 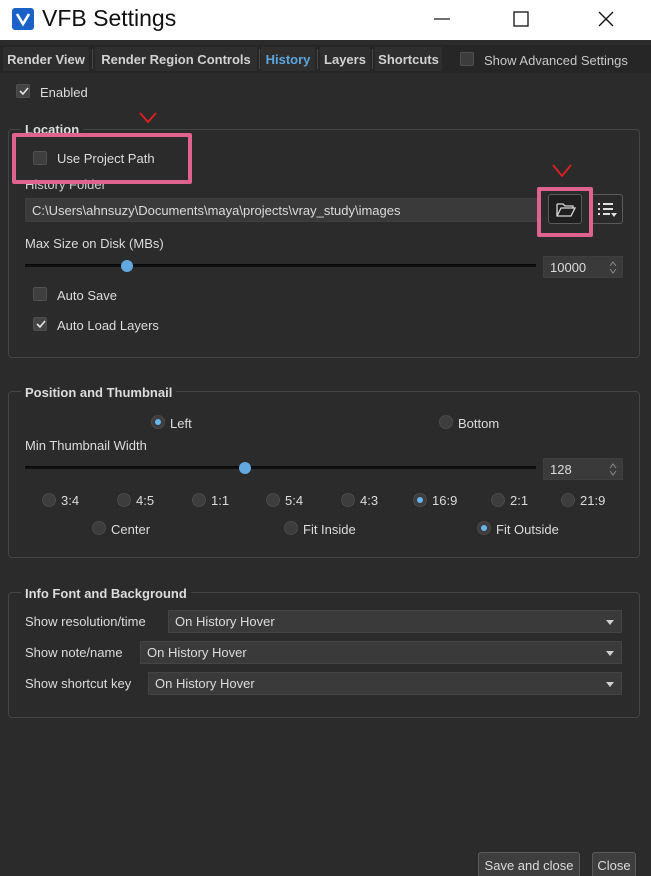 I want to click on auto-load-layers-label: Auto Load Layers, so click(x=108, y=325).